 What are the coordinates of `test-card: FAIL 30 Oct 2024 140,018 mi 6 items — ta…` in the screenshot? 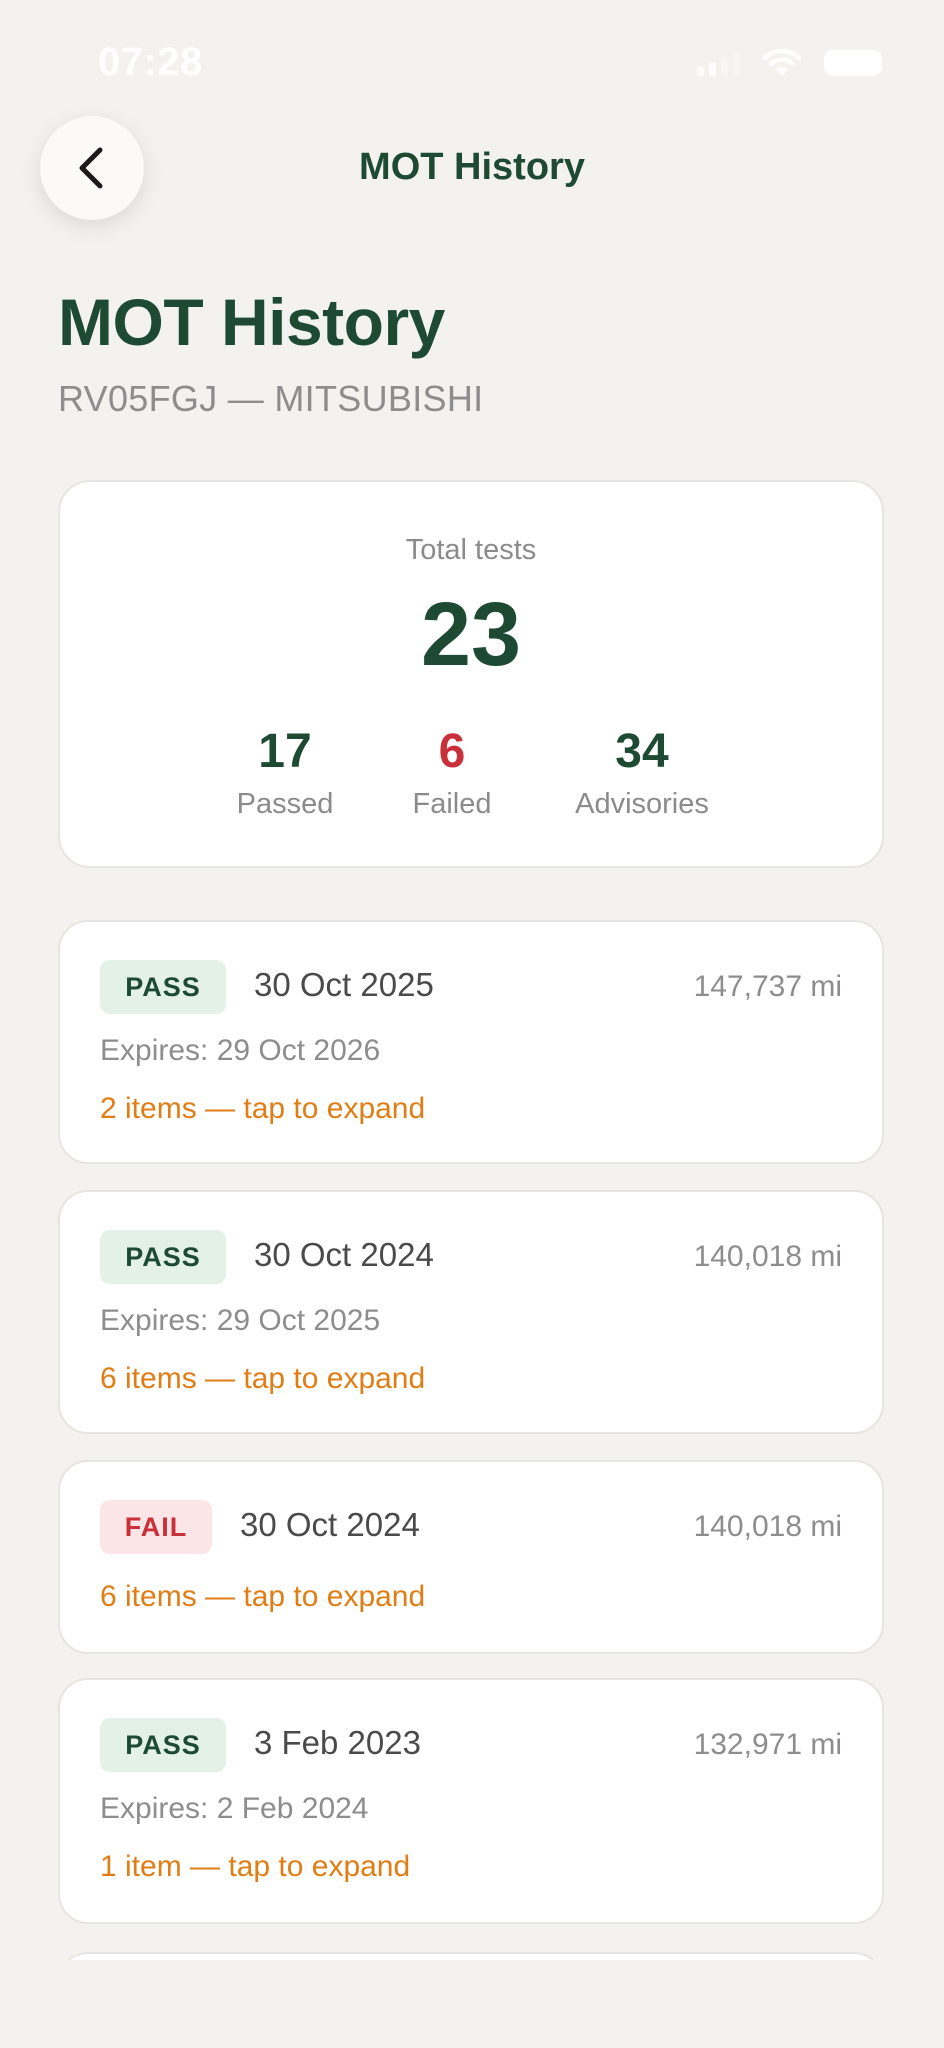 It's located at (471, 1557).